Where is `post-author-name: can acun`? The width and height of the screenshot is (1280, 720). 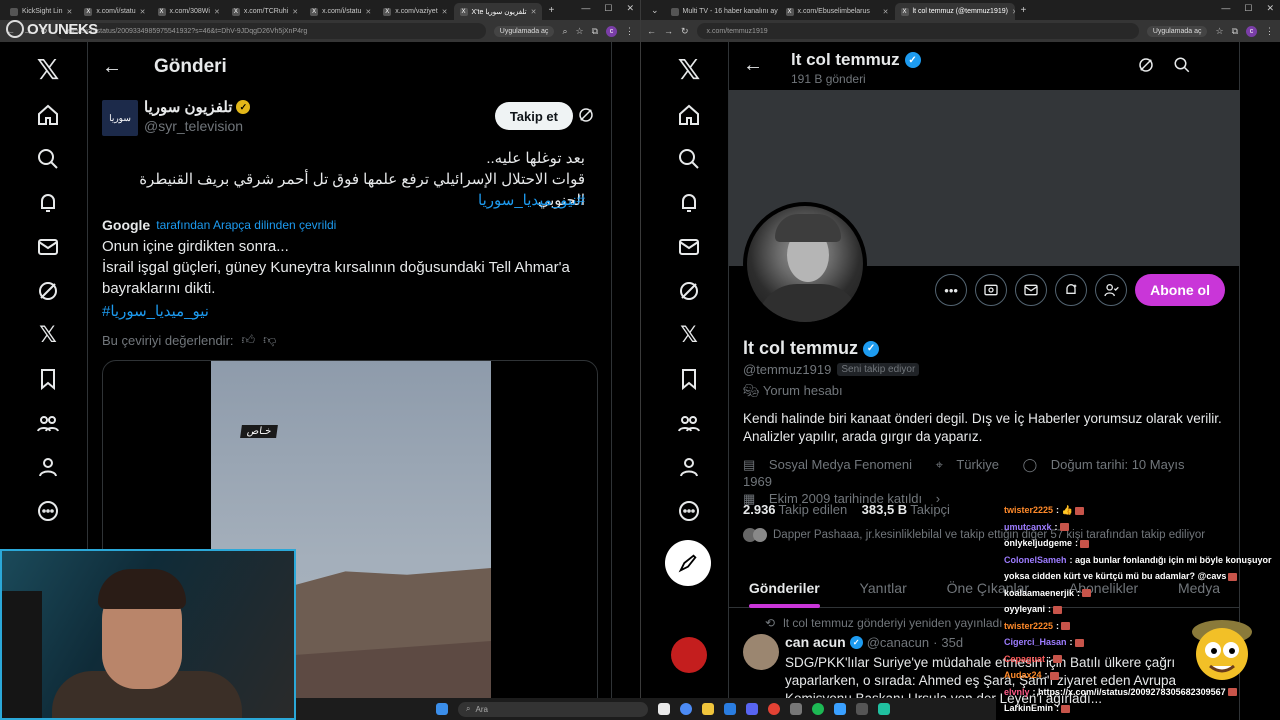
post-author-name: can acun is located at coordinates (815, 642).